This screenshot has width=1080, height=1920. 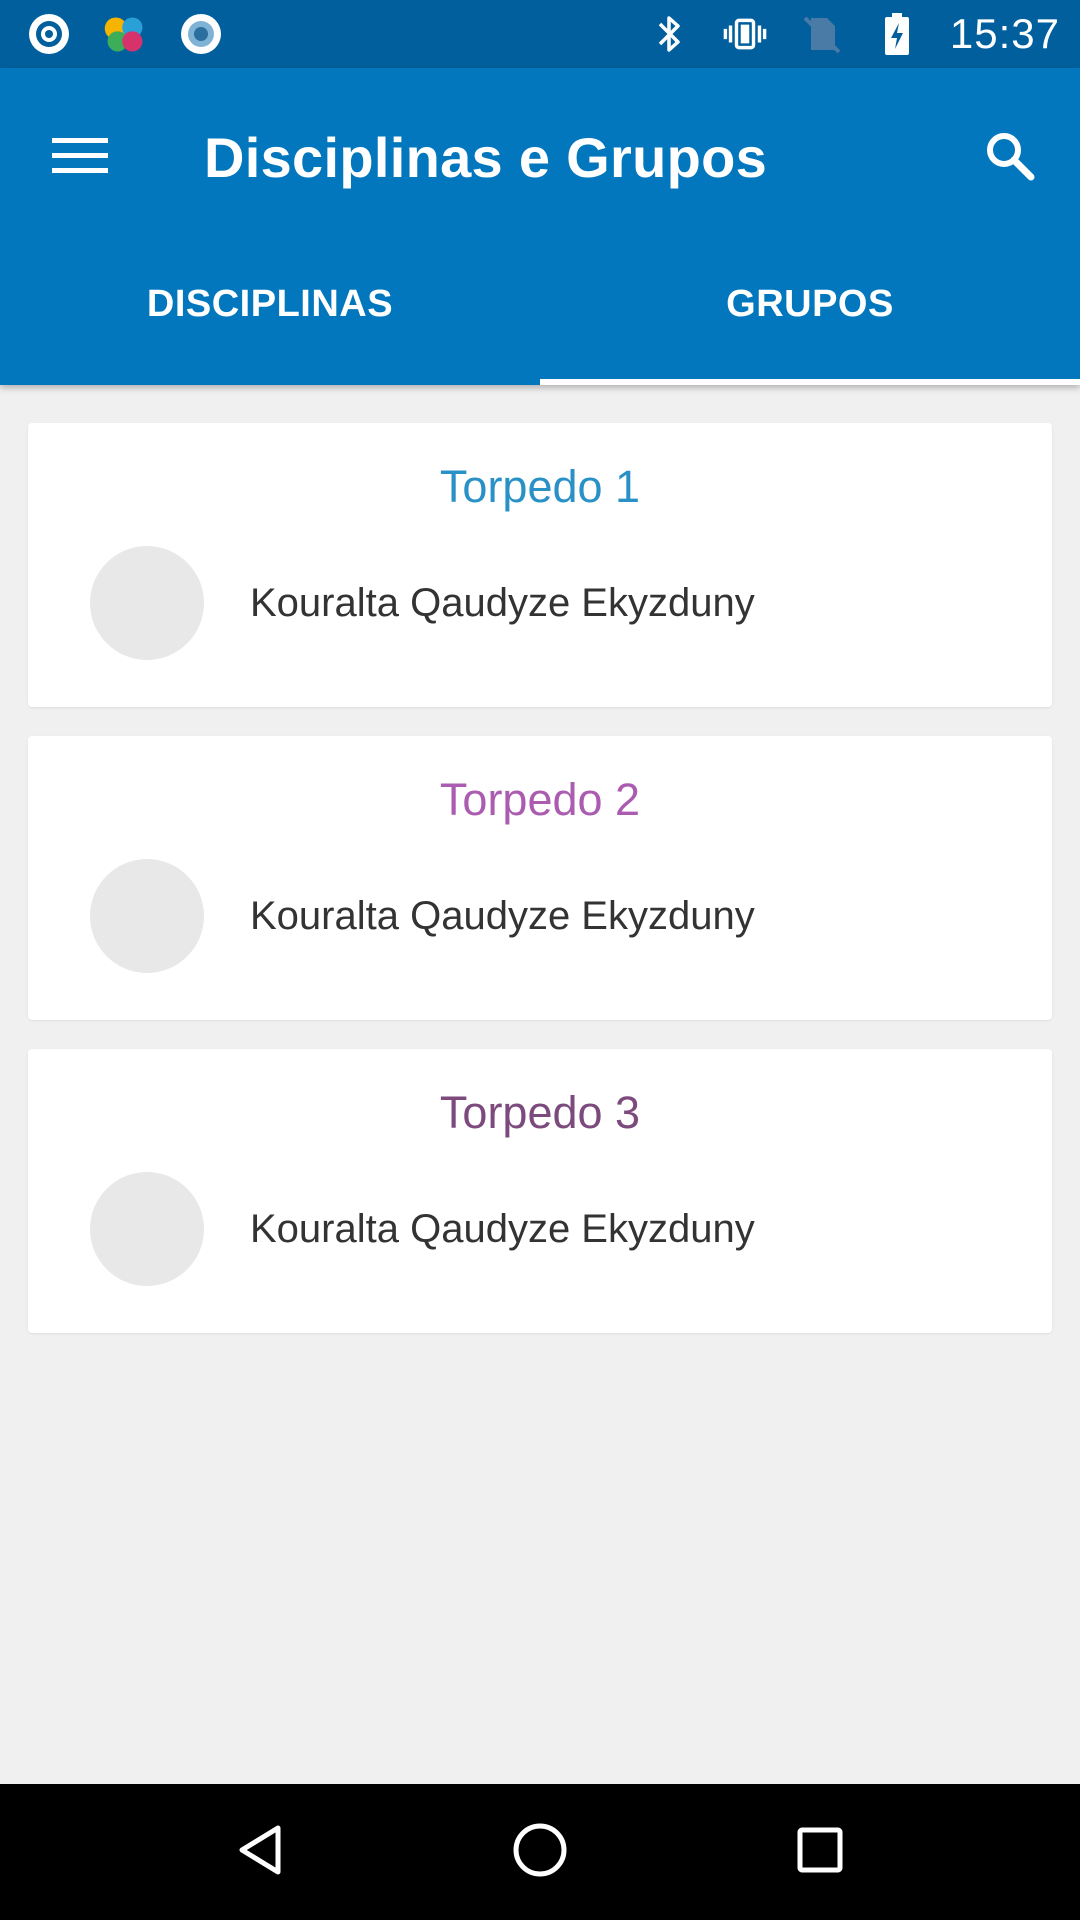 I want to click on navigation-bar, so click(x=540, y=1852).